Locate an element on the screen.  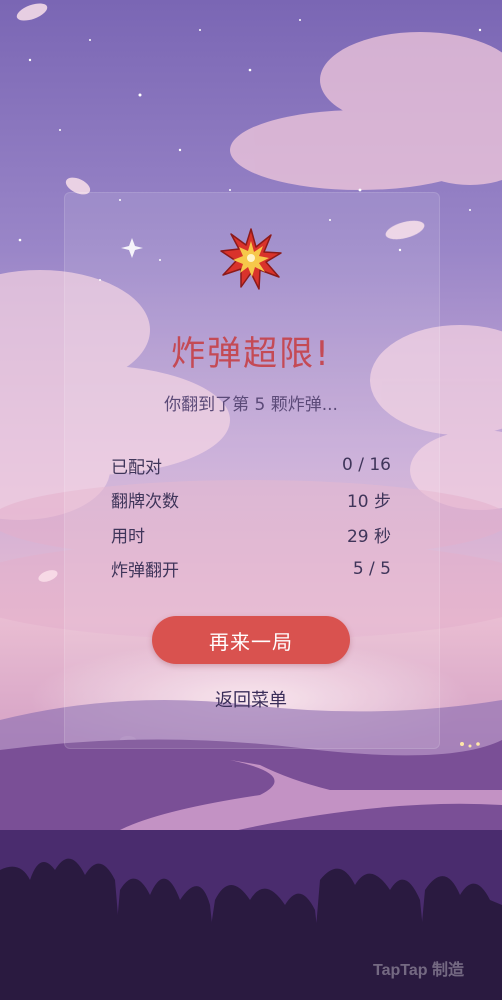
stat-row-bombs: 炸弹翻开 5 / 5 is located at coordinates (251, 569).